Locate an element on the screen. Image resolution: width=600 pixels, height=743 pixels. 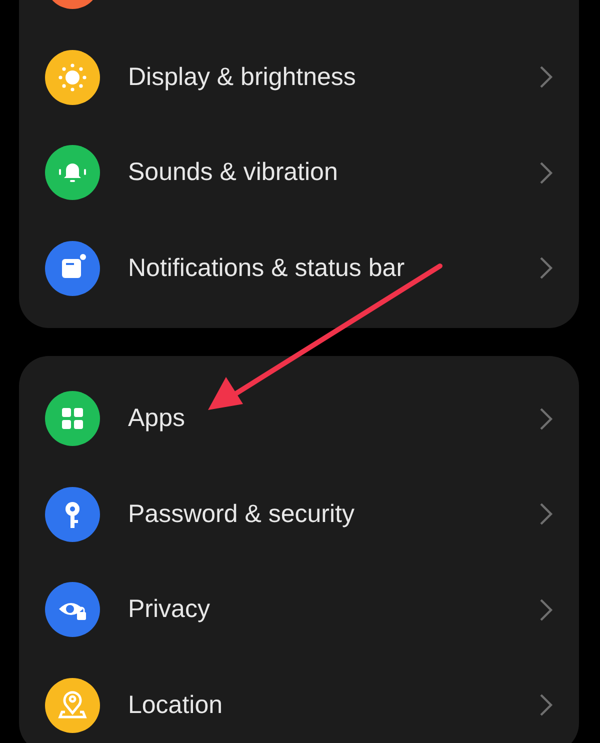
setting-label: Password & security is located at coordinates (319, 514).